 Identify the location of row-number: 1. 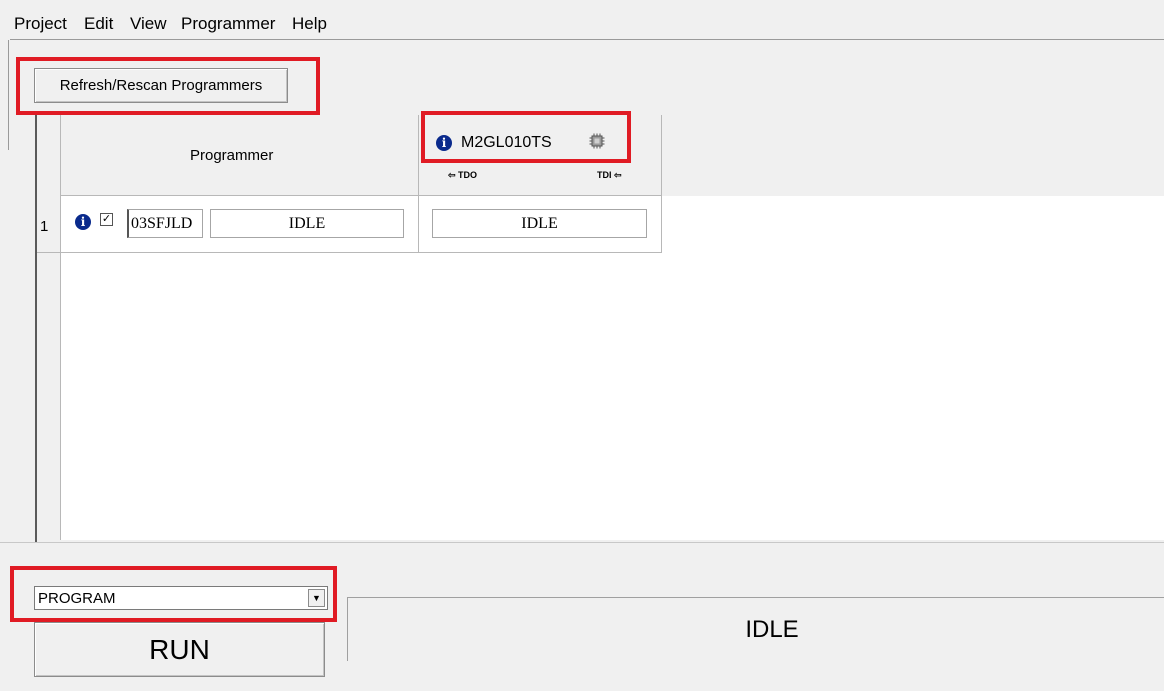
(44, 226).